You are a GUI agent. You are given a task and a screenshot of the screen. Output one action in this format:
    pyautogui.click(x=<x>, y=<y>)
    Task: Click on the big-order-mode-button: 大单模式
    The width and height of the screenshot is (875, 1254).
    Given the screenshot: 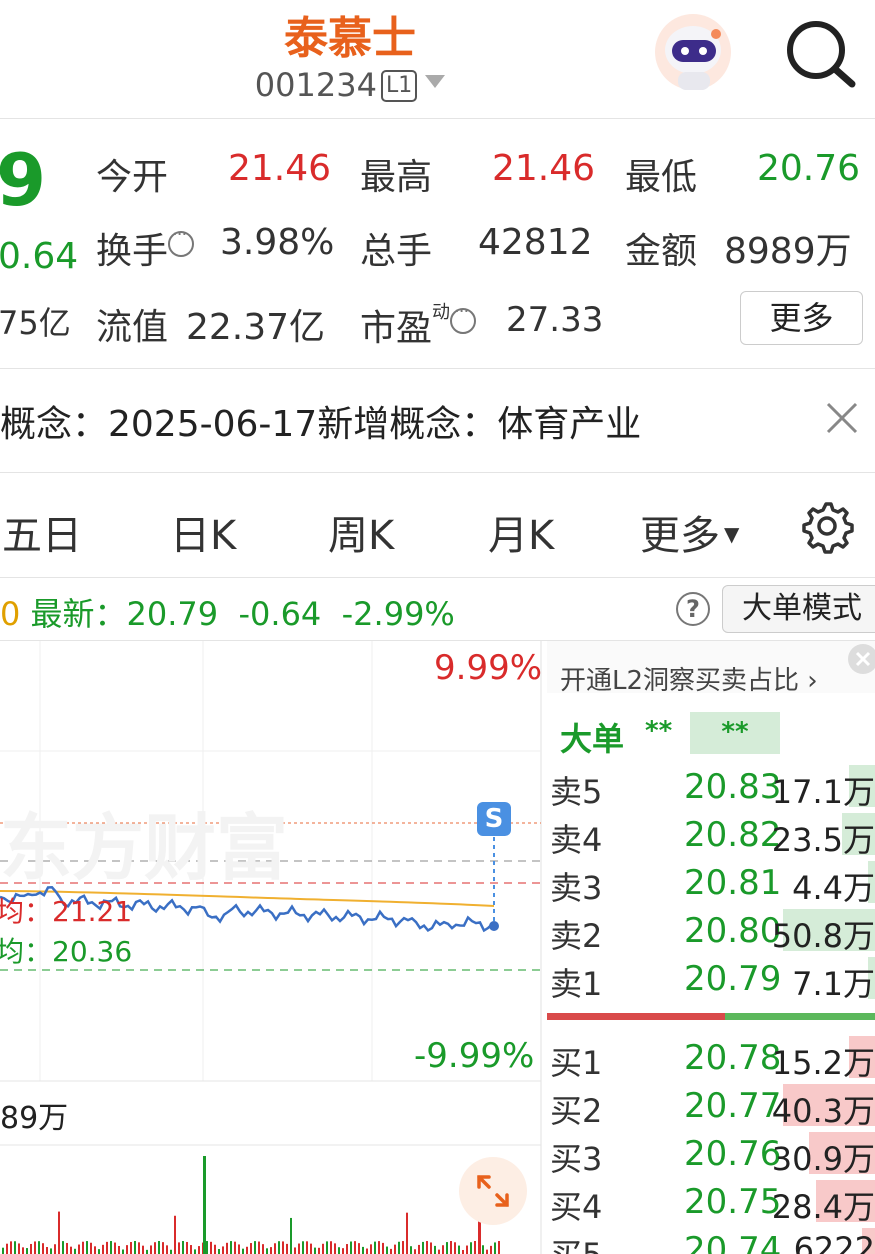 What is the action you would take?
    pyautogui.click(x=798, y=609)
    